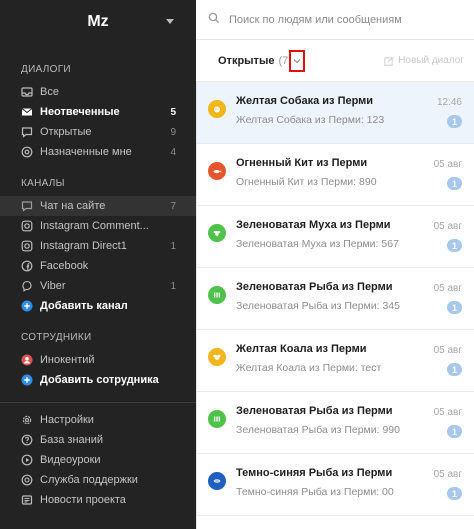  What do you see at coordinates (283, 60) in the screenshot?
I see `filter-count: (7` at bounding box center [283, 60].